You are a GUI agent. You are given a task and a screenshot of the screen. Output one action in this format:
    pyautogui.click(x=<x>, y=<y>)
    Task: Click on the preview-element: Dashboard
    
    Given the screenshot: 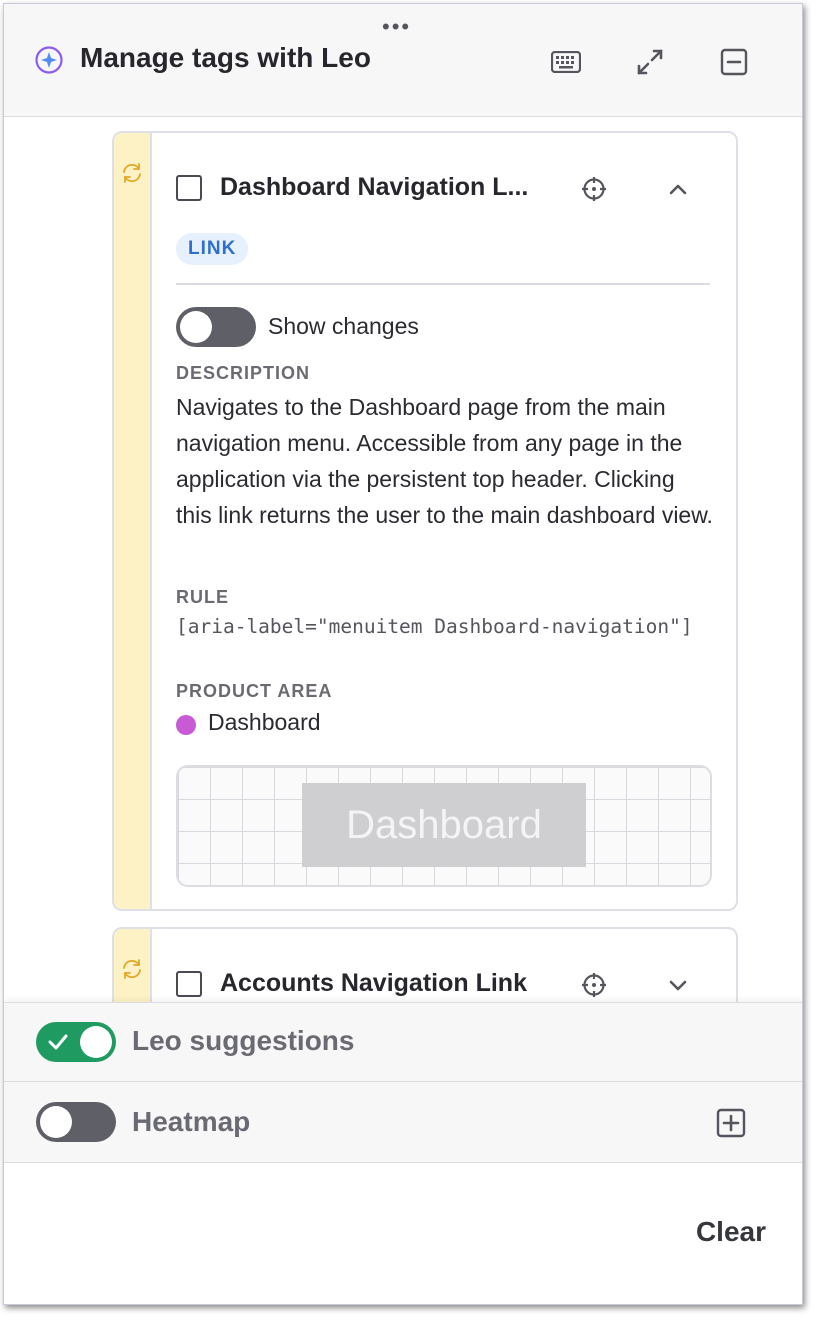 What is the action you would take?
    pyautogui.click(x=444, y=825)
    